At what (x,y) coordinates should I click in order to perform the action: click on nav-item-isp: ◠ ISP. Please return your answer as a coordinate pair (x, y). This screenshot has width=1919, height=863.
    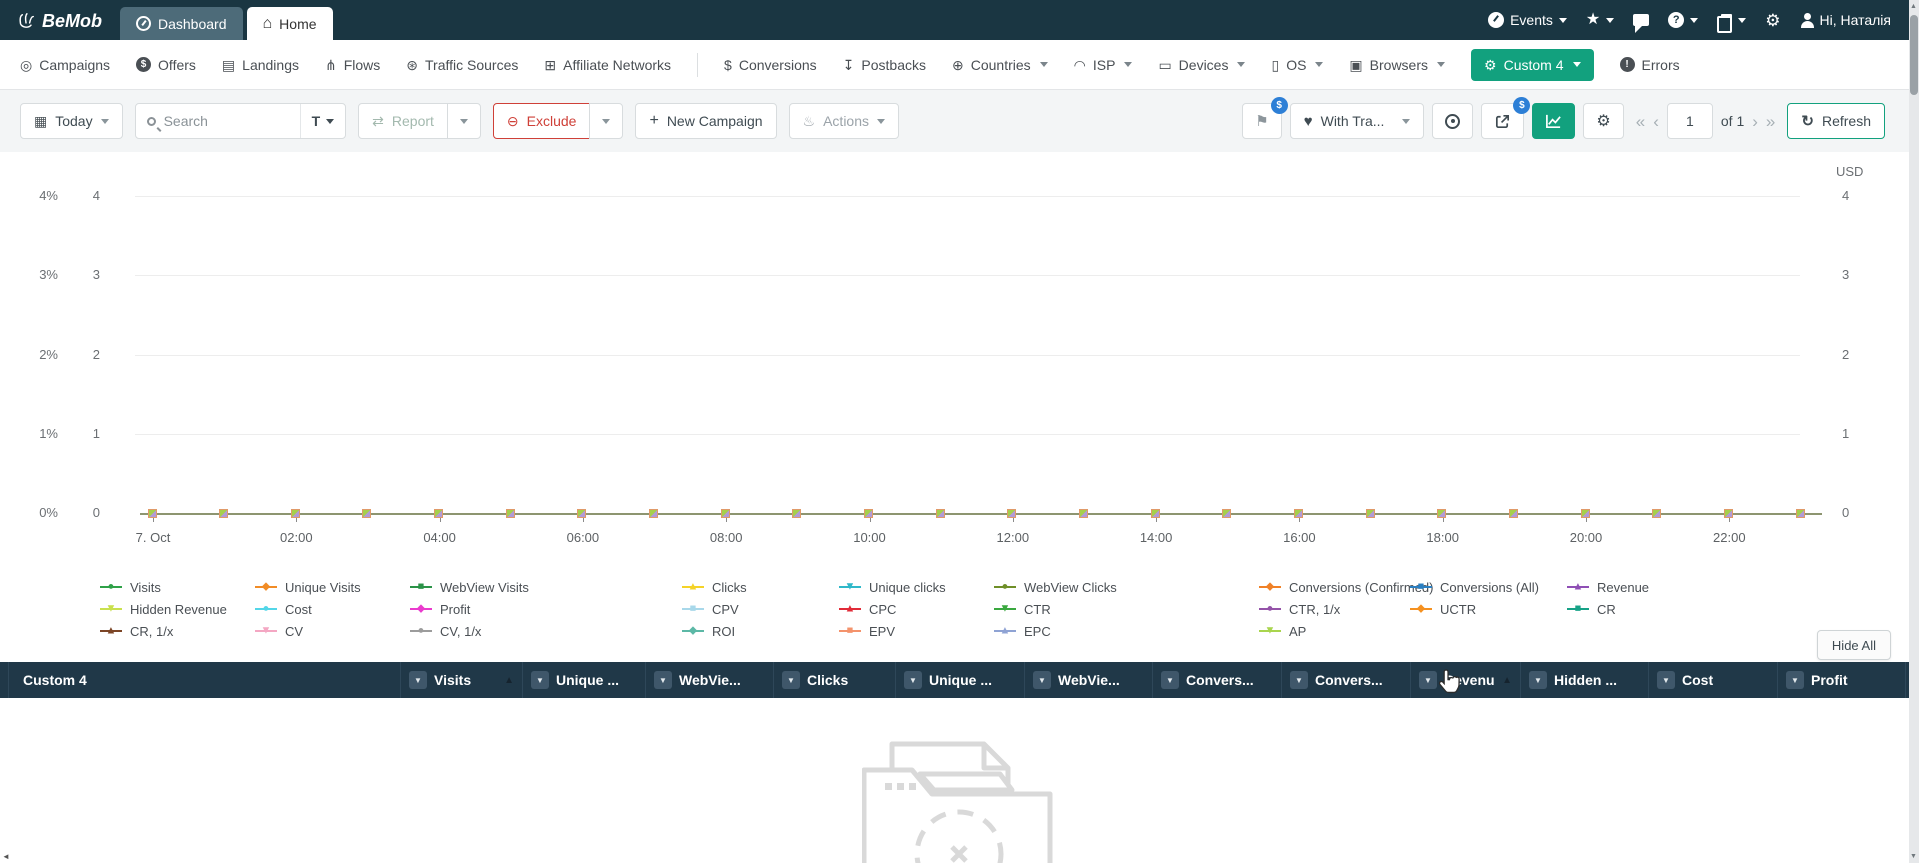
    Looking at the image, I should click on (1103, 65).